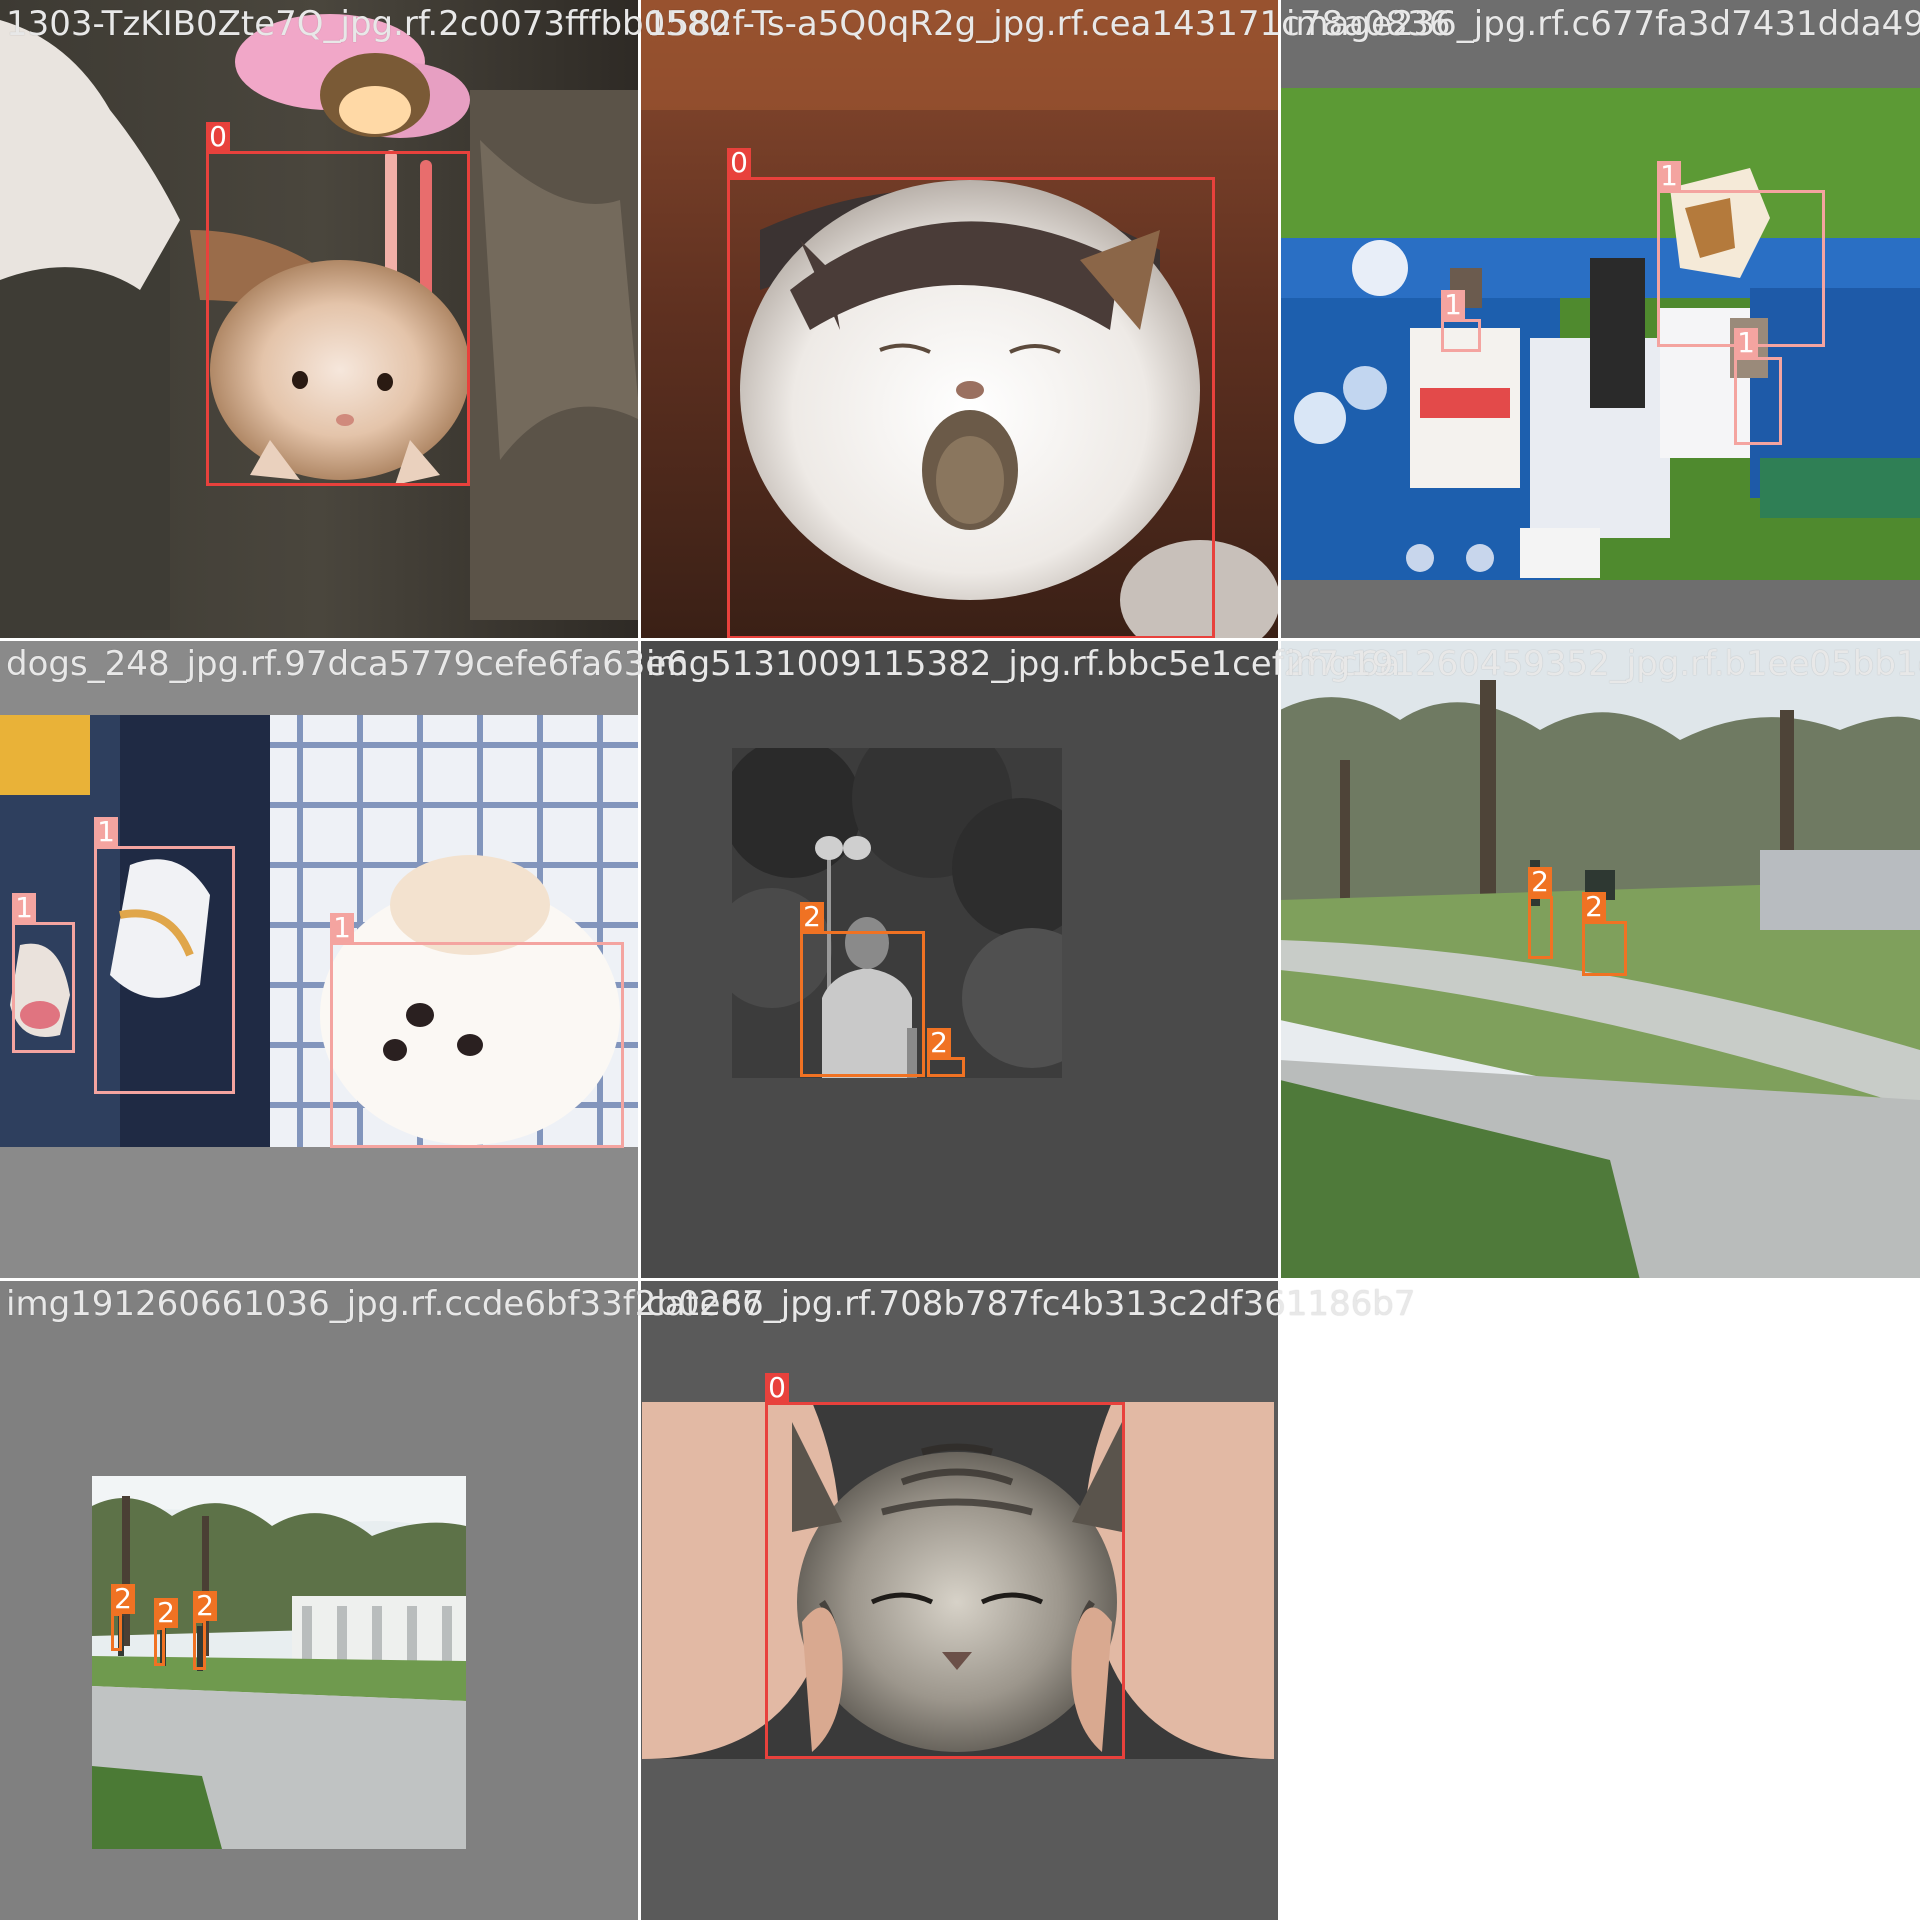 The height and width of the screenshot is (1920, 1920). Describe the element at coordinates (1600, 1600) in the screenshot. I see `empty-tile-slot` at that location.